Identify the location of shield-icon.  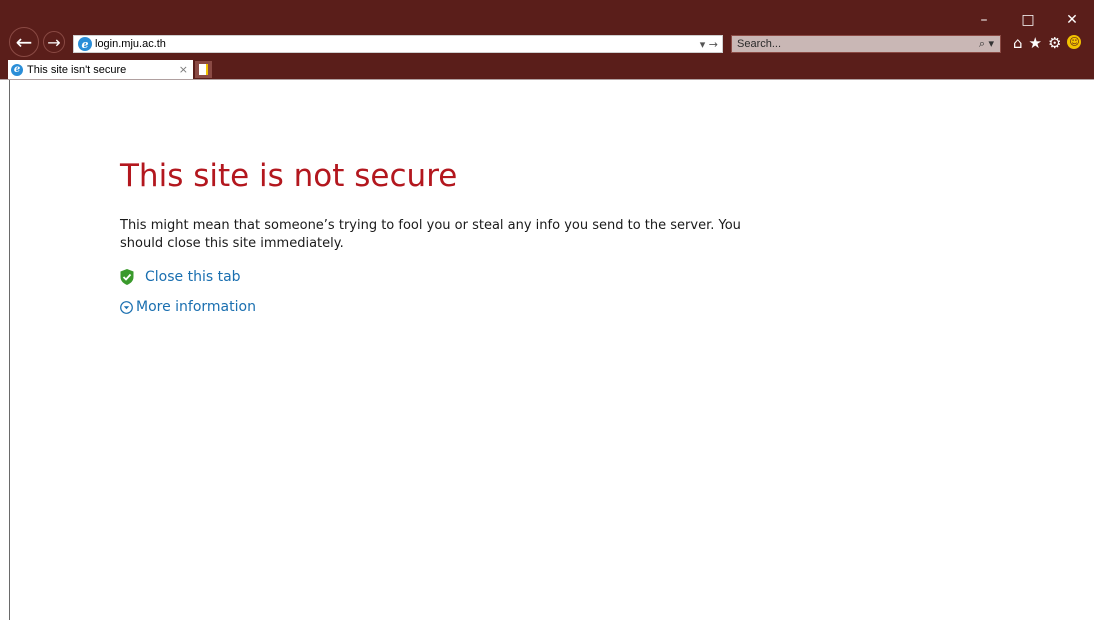
(127, 277).